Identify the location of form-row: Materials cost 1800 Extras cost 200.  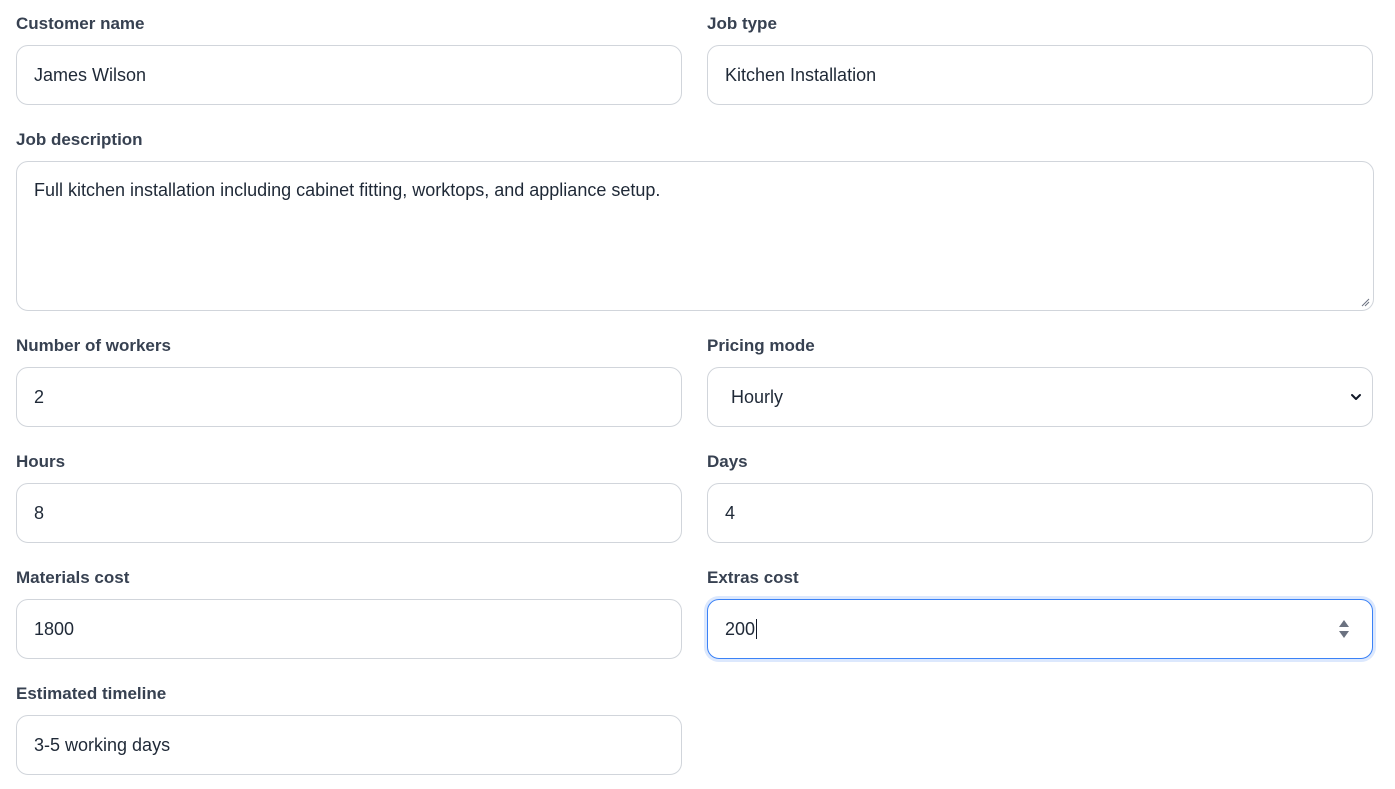
(695, 612).